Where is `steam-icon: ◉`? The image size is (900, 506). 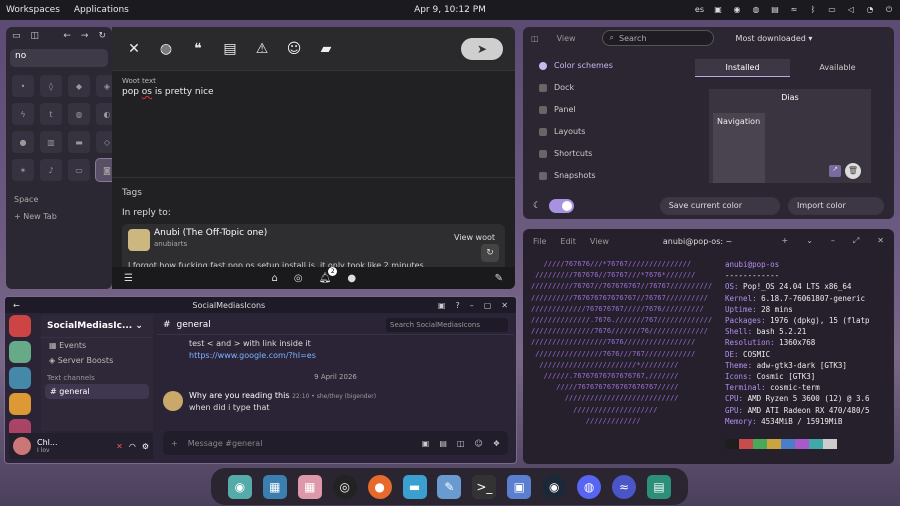
steam-icon: ◉ is located at coordinates (554, 486).